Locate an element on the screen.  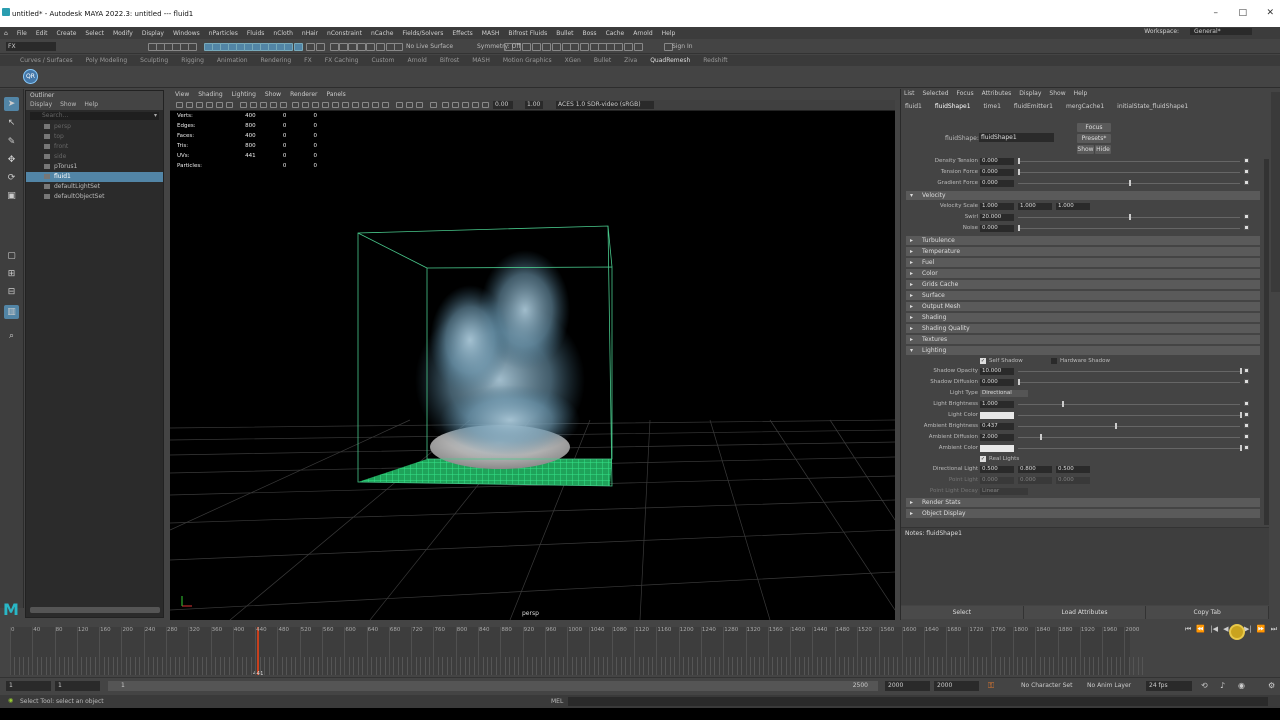
shelf-tab-ziva: Ziva is located at coordinates (630, 60).